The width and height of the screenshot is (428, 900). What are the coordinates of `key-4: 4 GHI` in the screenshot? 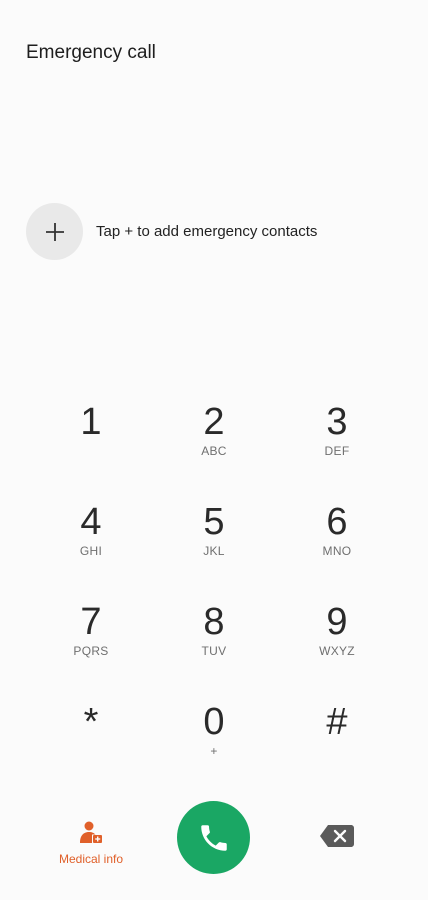 It's located at (91, 540).